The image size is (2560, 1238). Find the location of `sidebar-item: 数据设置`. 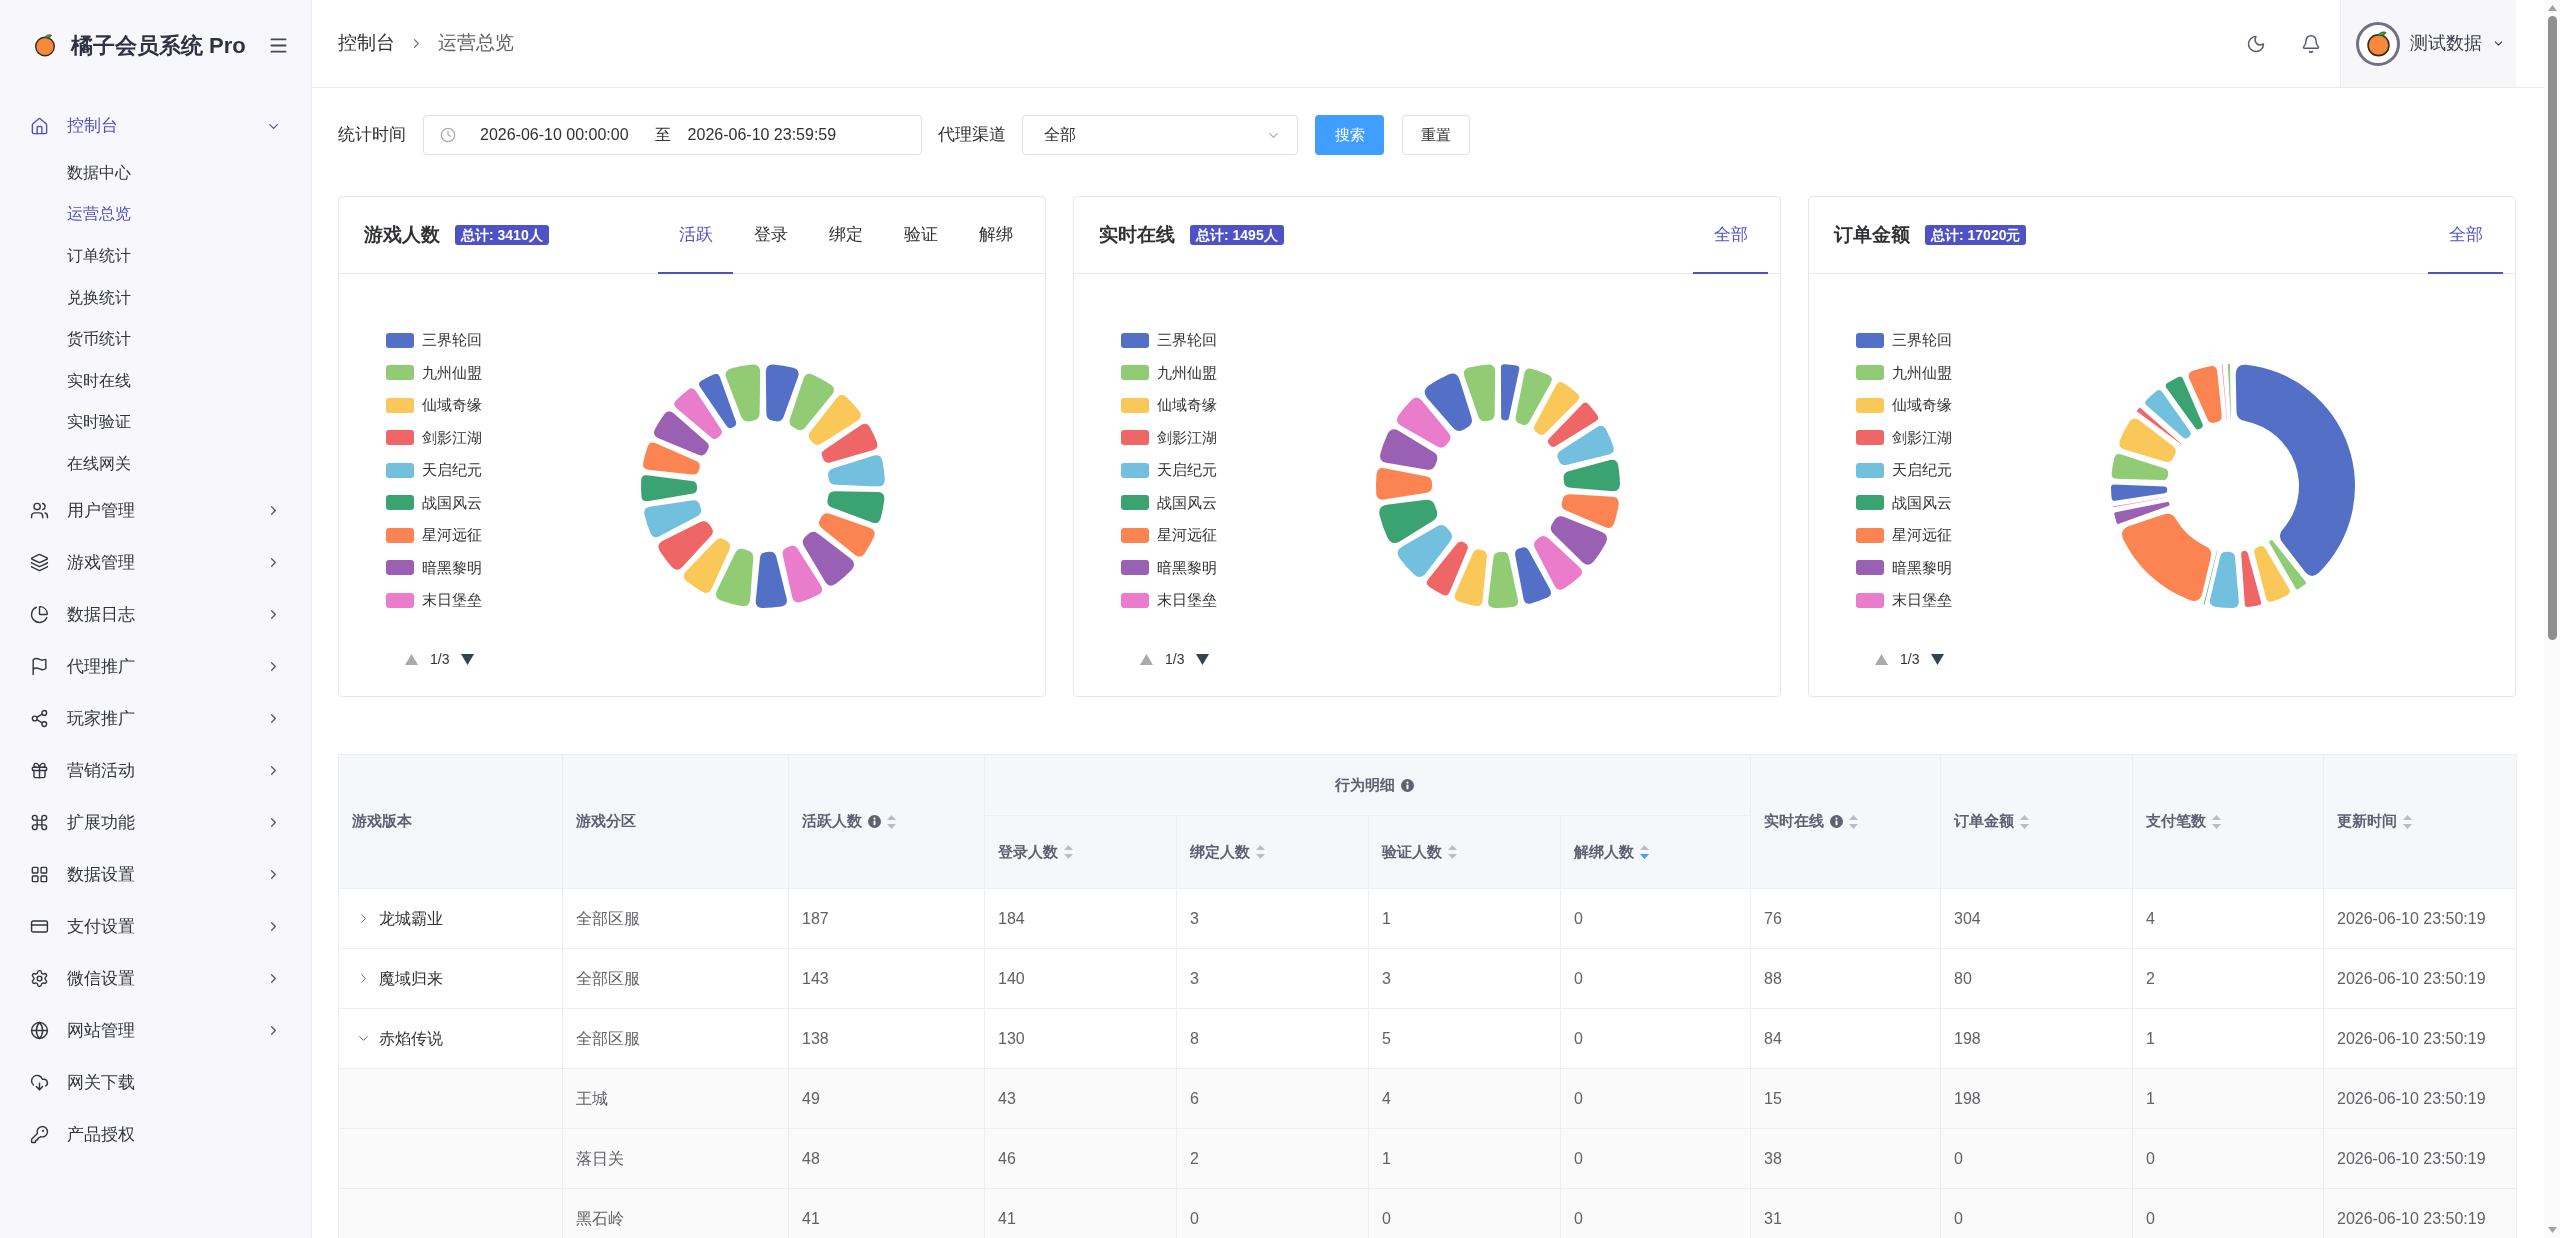

sidebar-item: 数据设置 is located at coordinates (155, 874).